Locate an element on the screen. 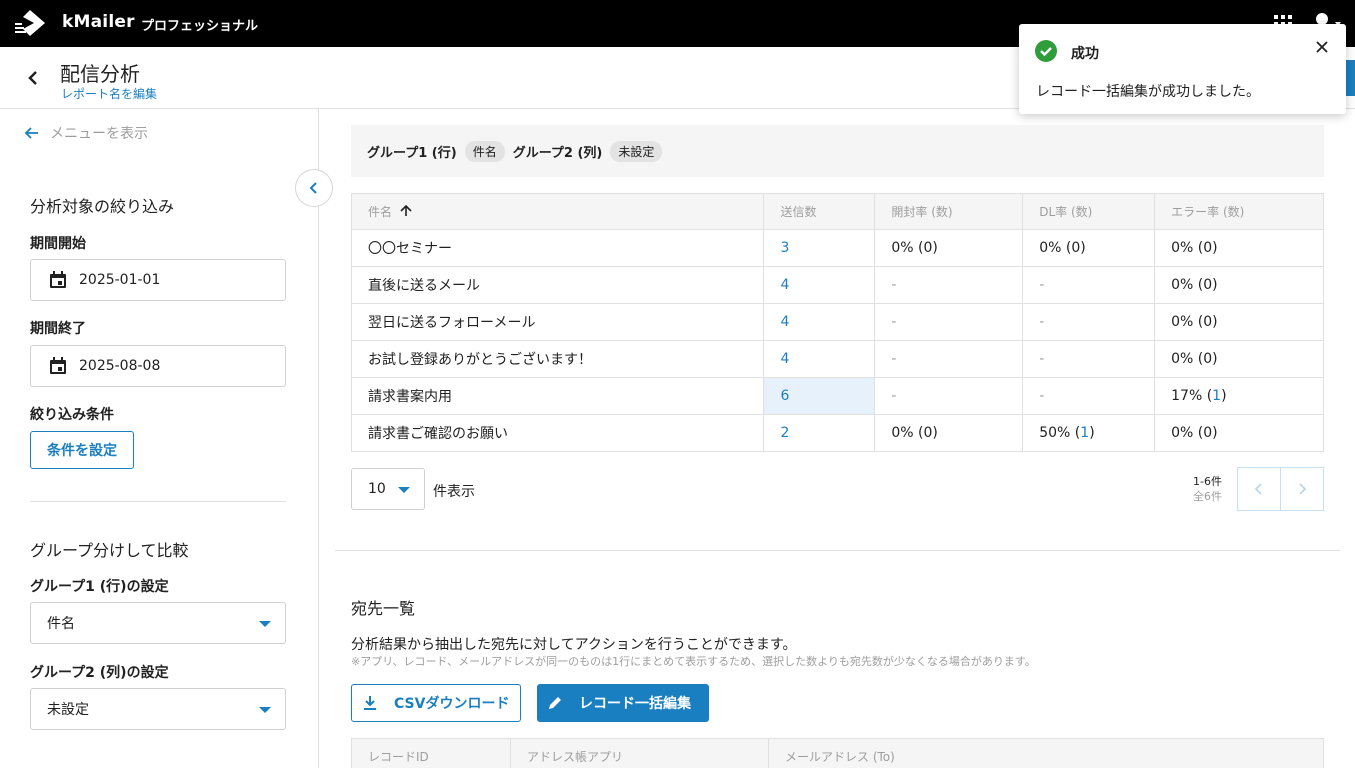 Image resolution: width=1355 pixels, height=768 pixels. group1-select: 件名 is located at coordinates (158, 623).